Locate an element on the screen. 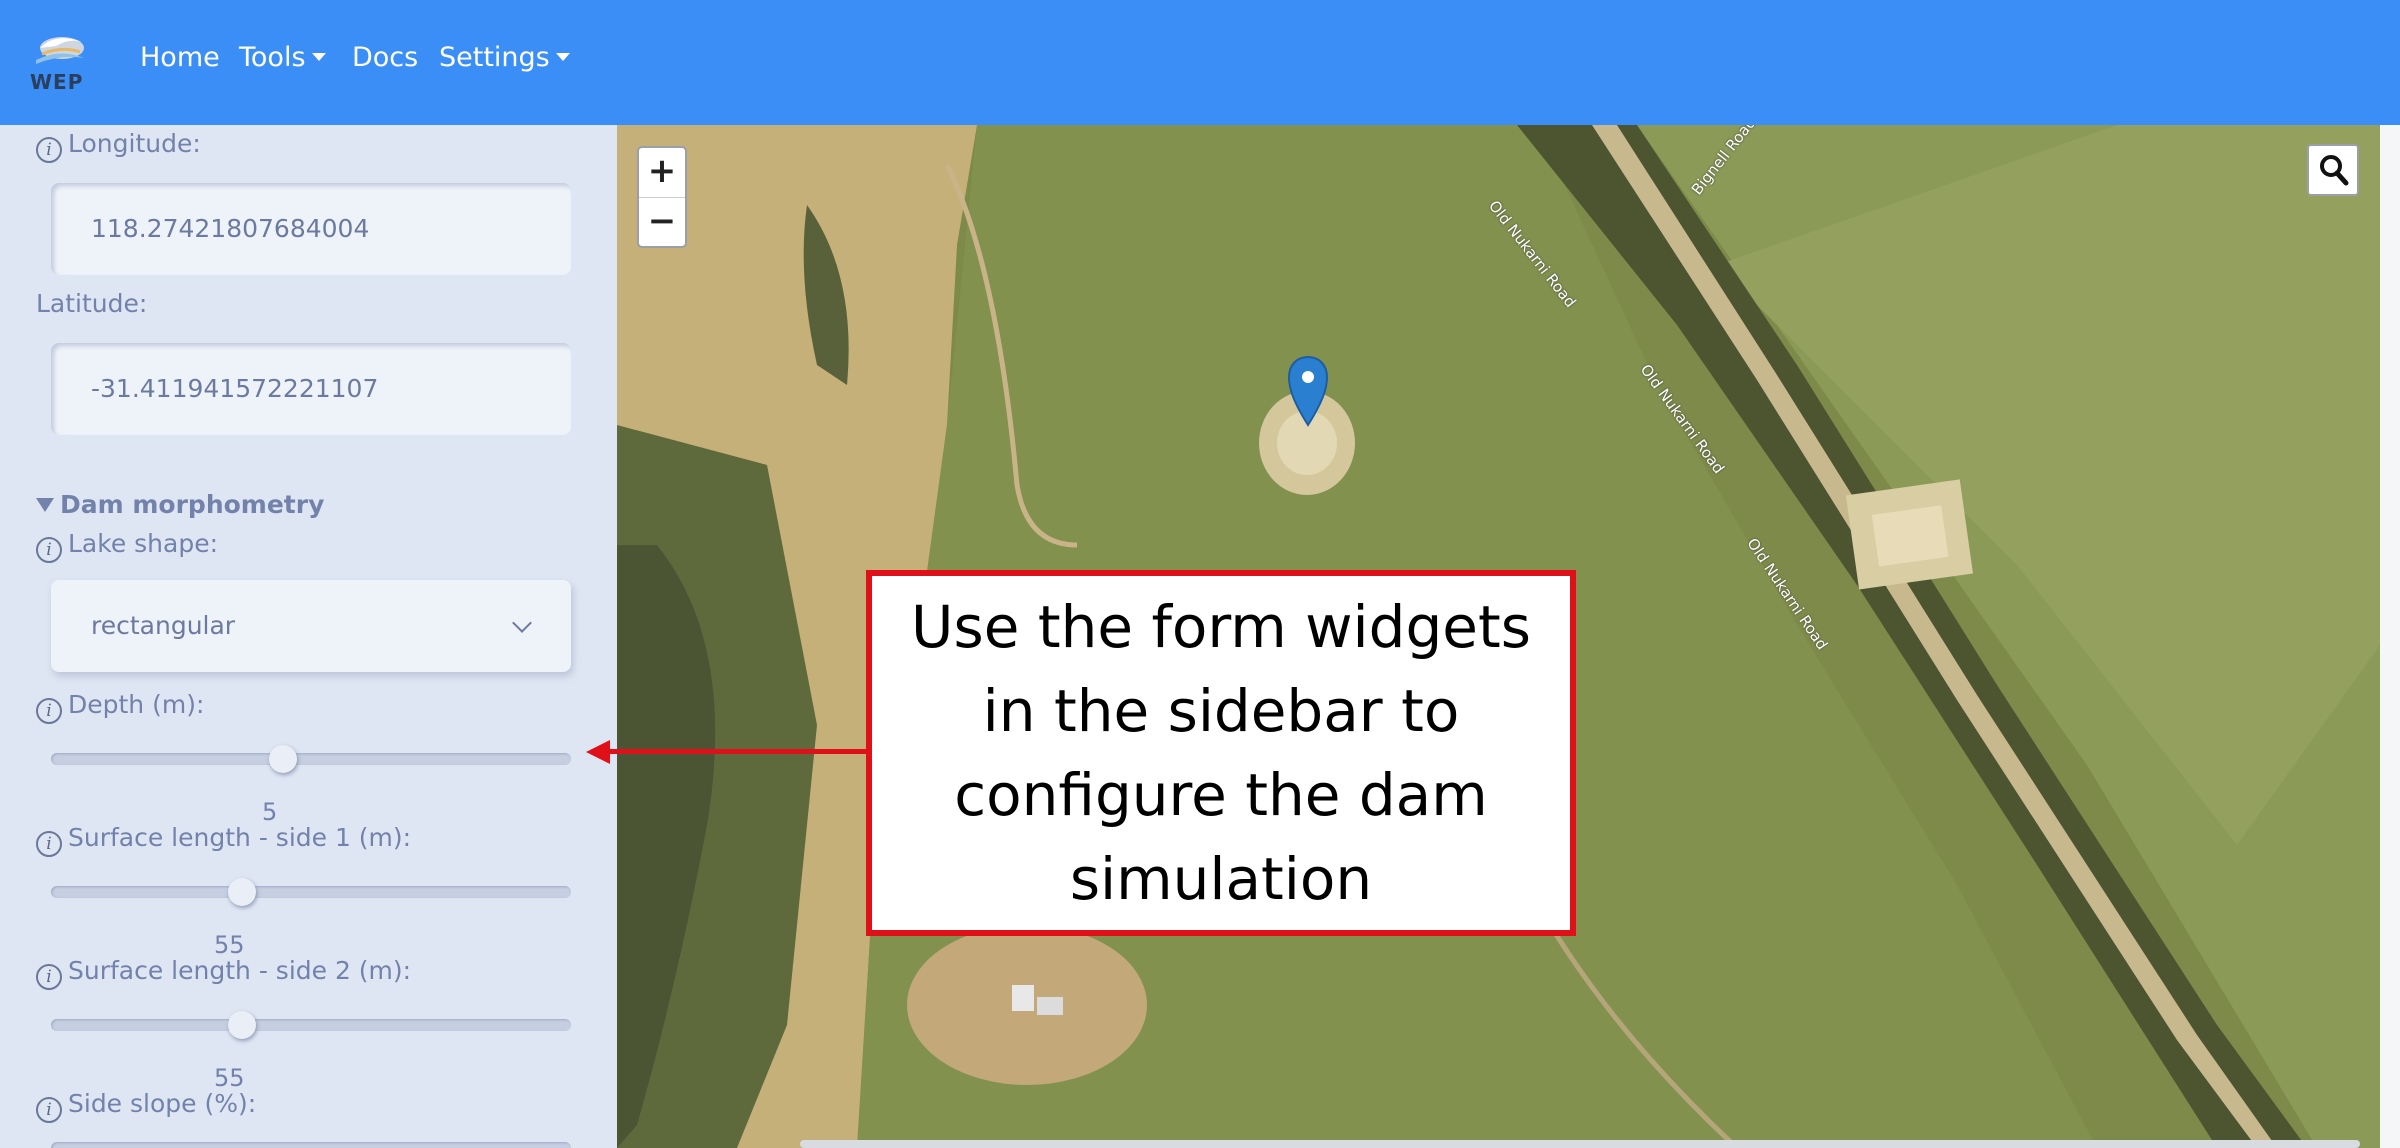  depth-slider-thumb is located at coordinates (283, 759).